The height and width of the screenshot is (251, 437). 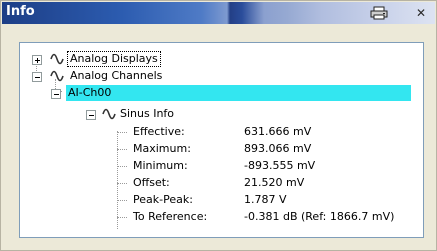 What do you see at coordinates (265, 199) in the screenshot?
I see `property-value: 1.787 V` at bounding box center [265, 199].